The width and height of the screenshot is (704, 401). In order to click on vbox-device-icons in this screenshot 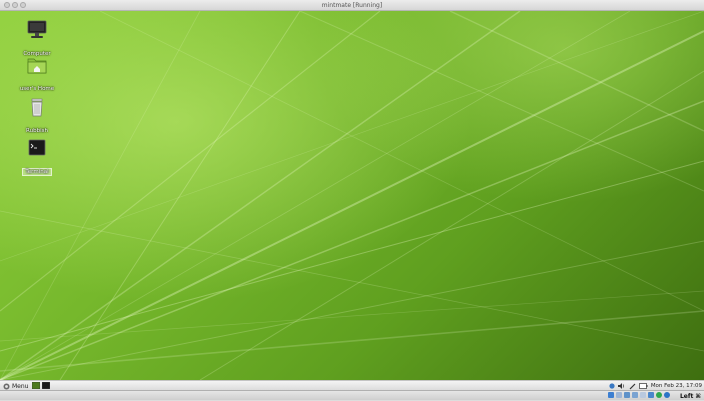, I will do `click(639, 395)`.